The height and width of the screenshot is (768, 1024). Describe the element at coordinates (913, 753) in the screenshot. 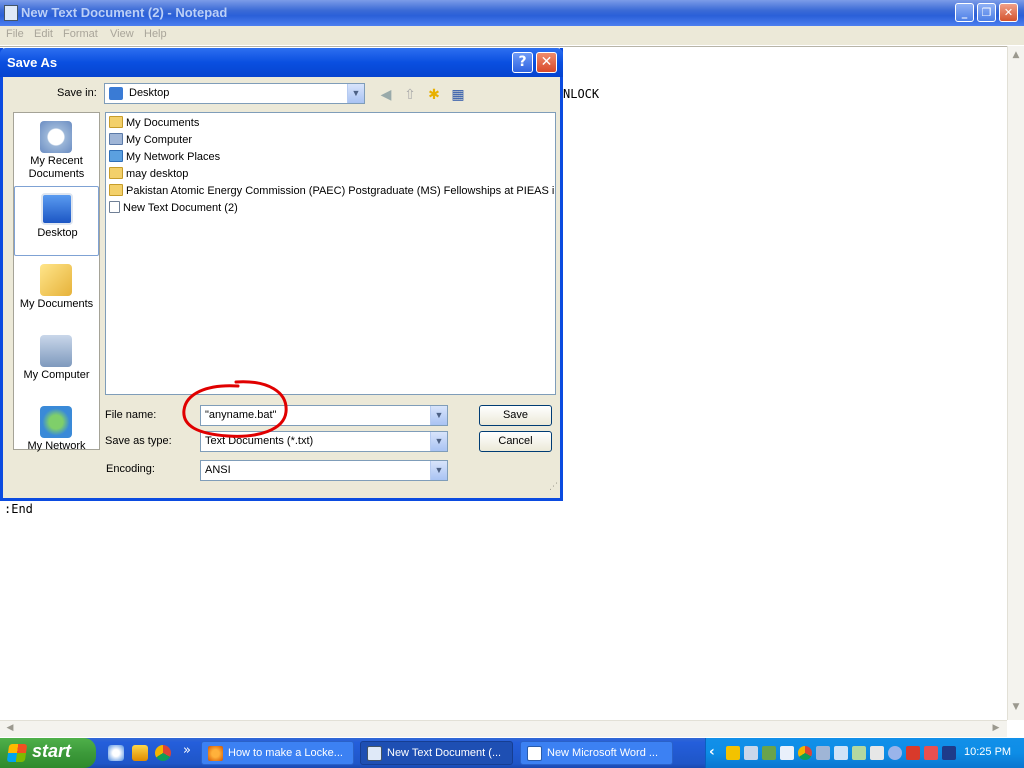

I see `antivirus-icon` at that location.